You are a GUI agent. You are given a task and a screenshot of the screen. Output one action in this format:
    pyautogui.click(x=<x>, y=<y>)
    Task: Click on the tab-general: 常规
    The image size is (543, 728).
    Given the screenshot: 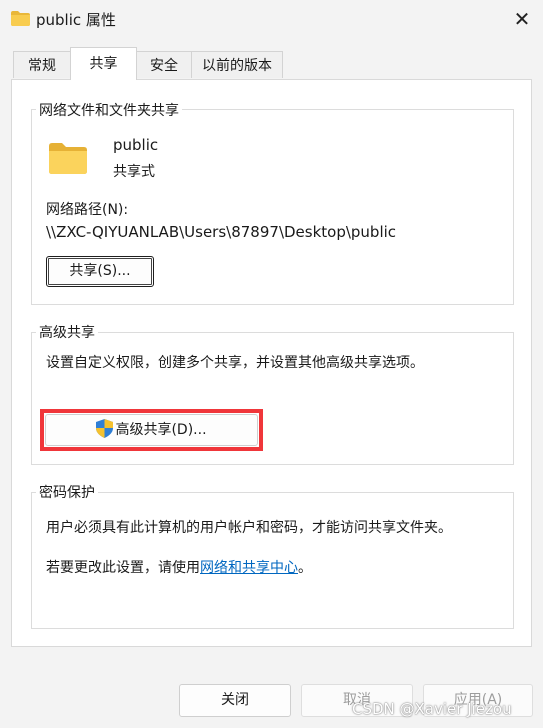 What is the action you would take?
    pyautogui.click(x=42, y=64)
    